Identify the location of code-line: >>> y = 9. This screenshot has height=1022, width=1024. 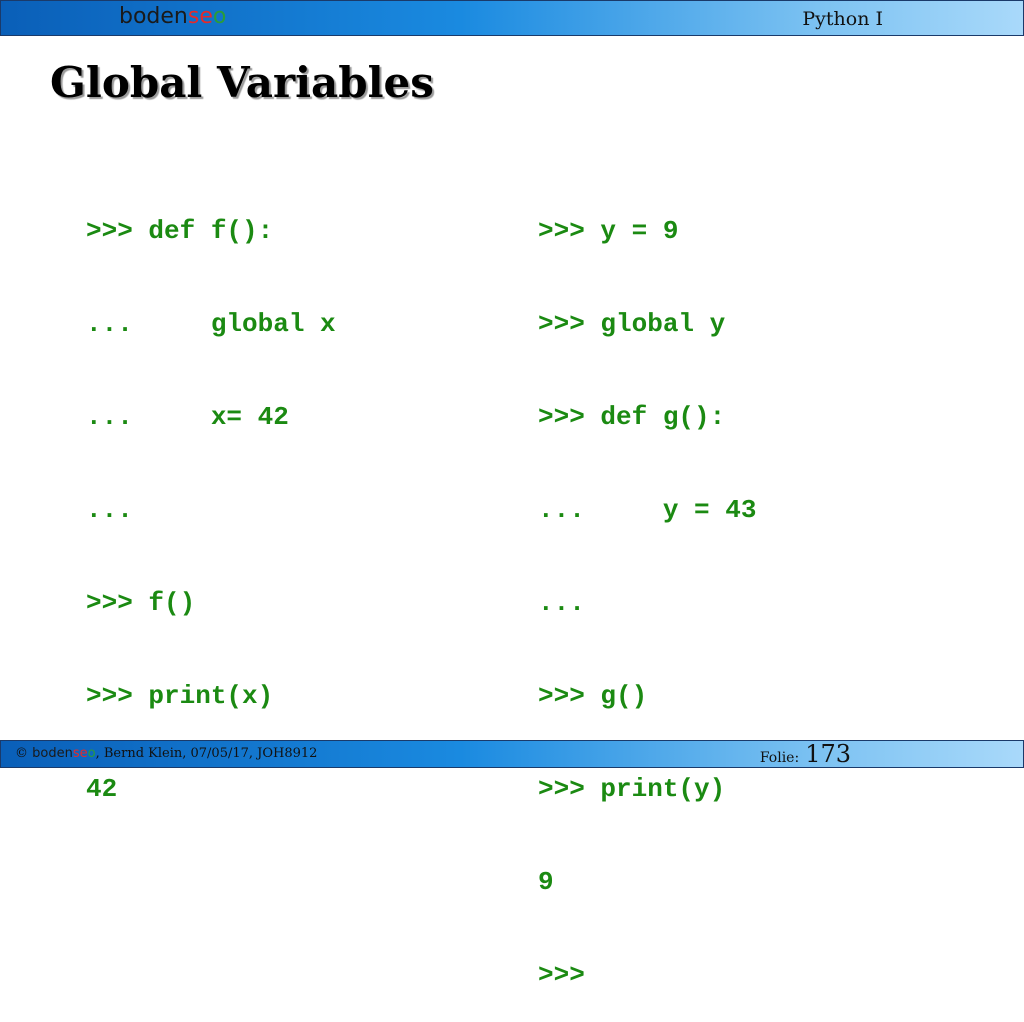
(608, 231).